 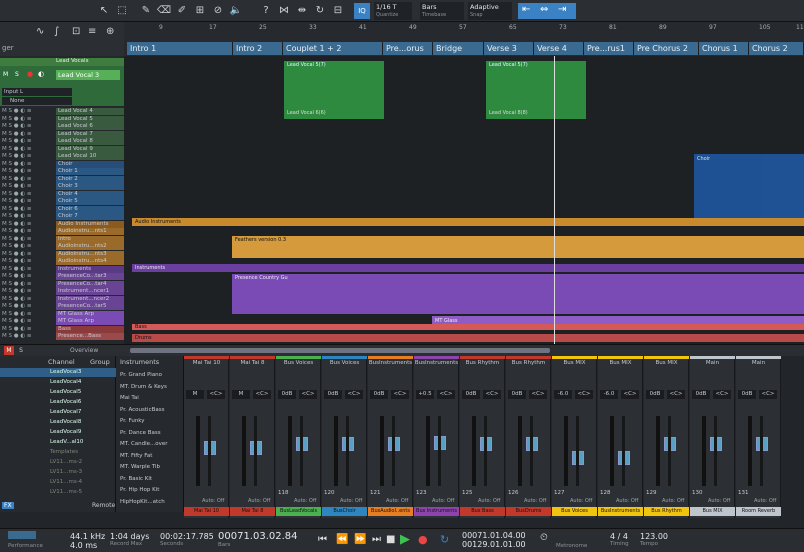 What do you see at coordinates (182, 11) in the screenshot?
I see `paint-tool-icon: ✐` at bounding box center [182, 11].